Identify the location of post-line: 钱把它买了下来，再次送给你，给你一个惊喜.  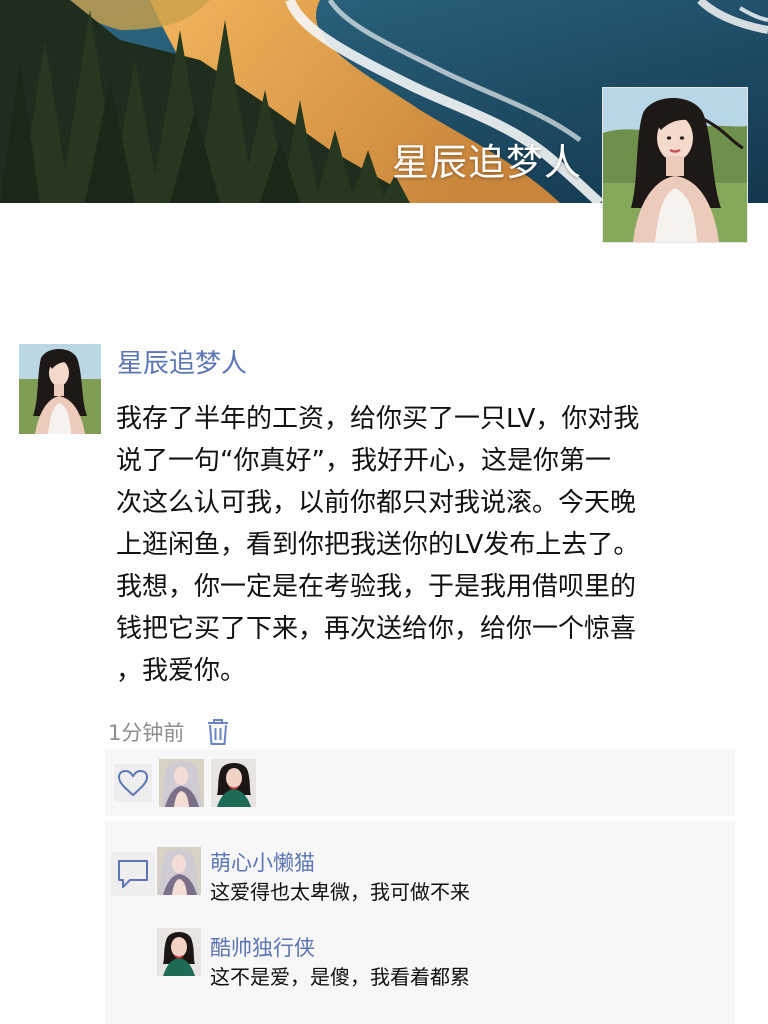
(376, 629).